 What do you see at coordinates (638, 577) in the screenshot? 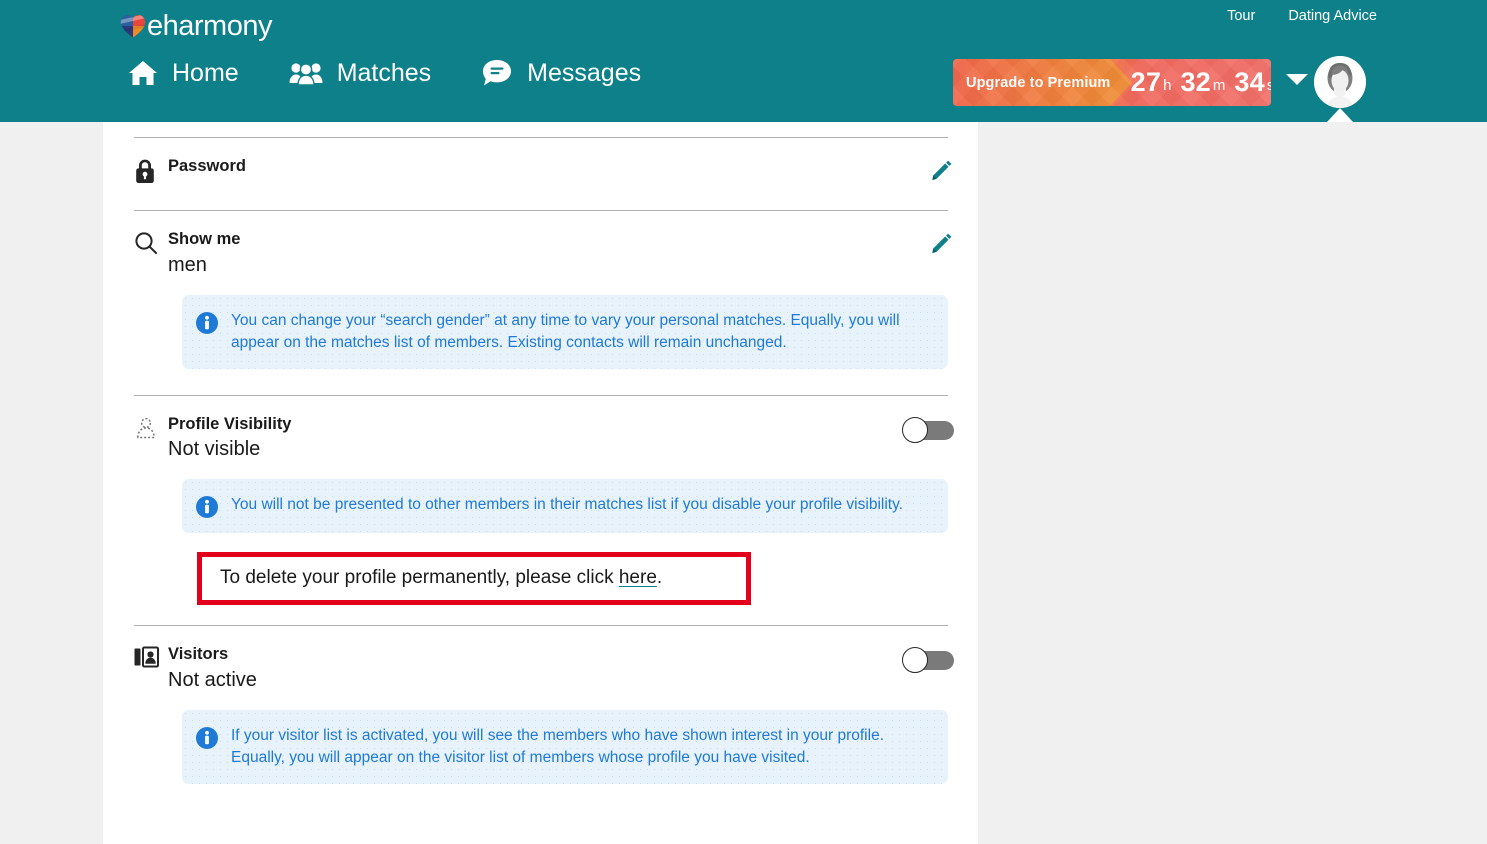
I see `delete-profile-link: here` at bounding box center [638, 577].